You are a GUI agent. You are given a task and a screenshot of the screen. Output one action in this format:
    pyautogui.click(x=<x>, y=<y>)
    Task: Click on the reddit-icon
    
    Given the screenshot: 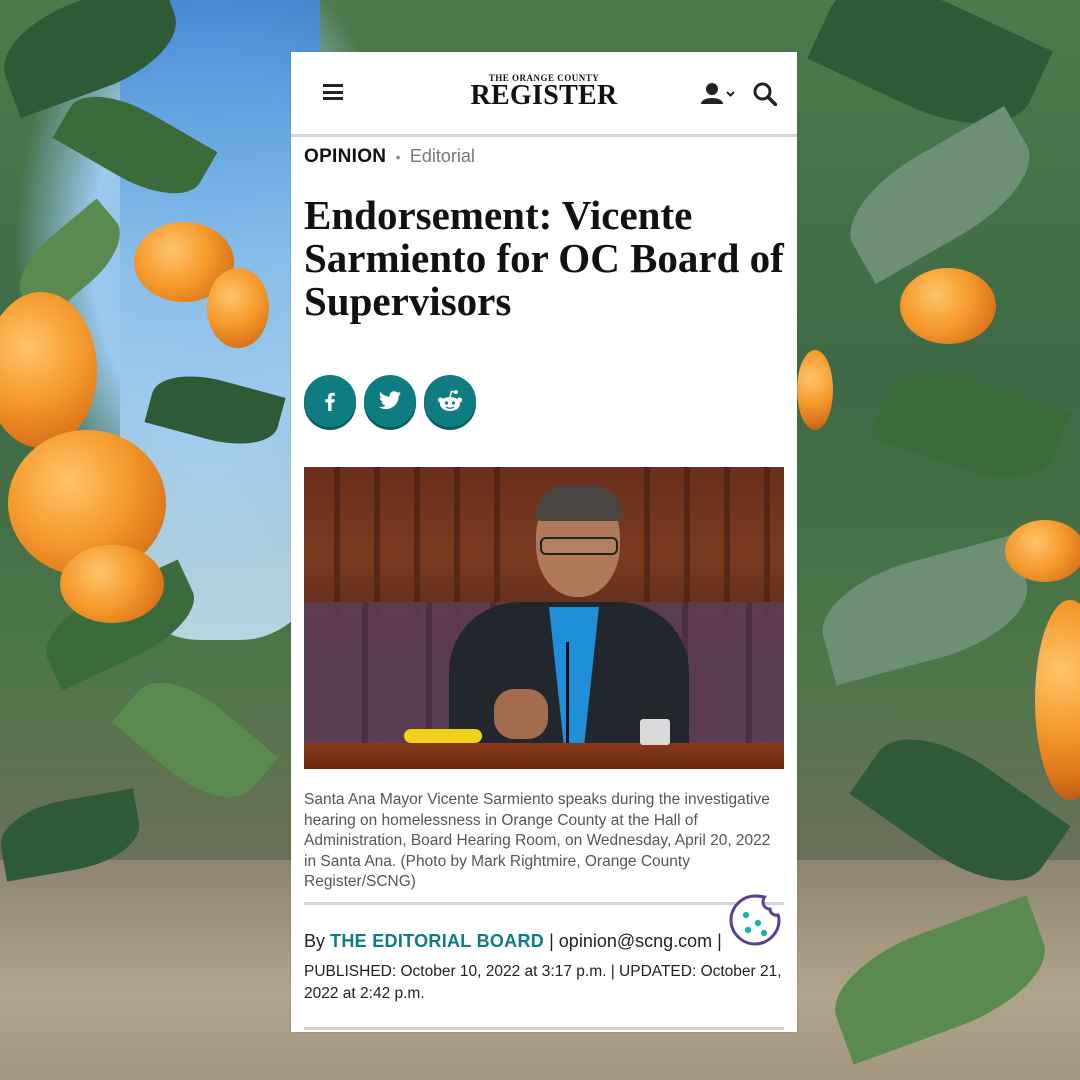 What is the action you would take?
    pyautogui.click(x=450, y=400)
    